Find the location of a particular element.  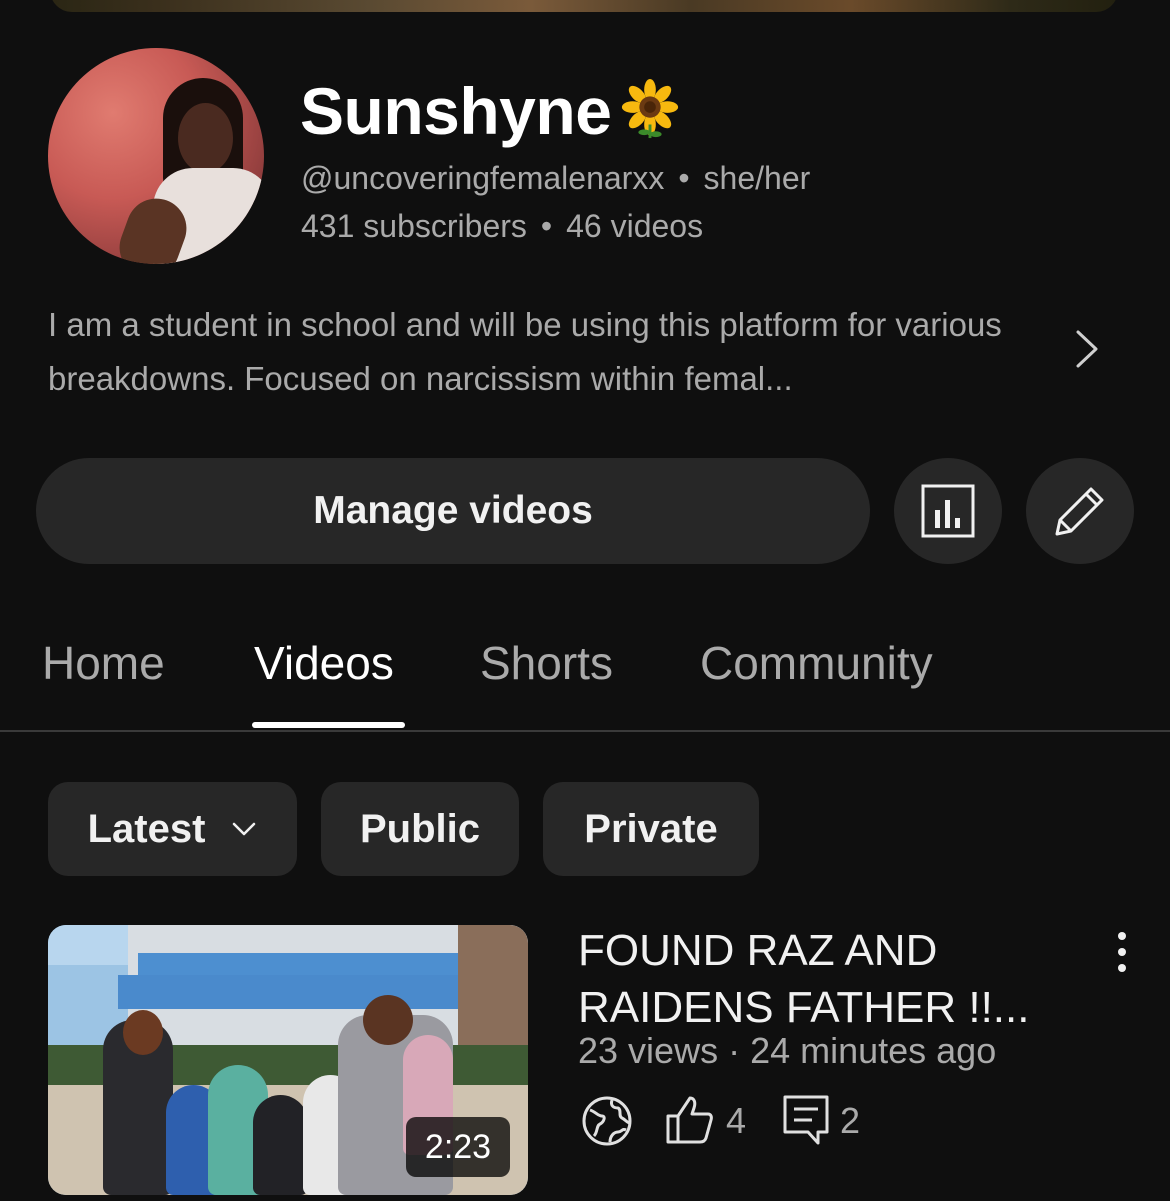

channel-handle: @uncoveringfemalenarxx is located at coordinates (483, 178).